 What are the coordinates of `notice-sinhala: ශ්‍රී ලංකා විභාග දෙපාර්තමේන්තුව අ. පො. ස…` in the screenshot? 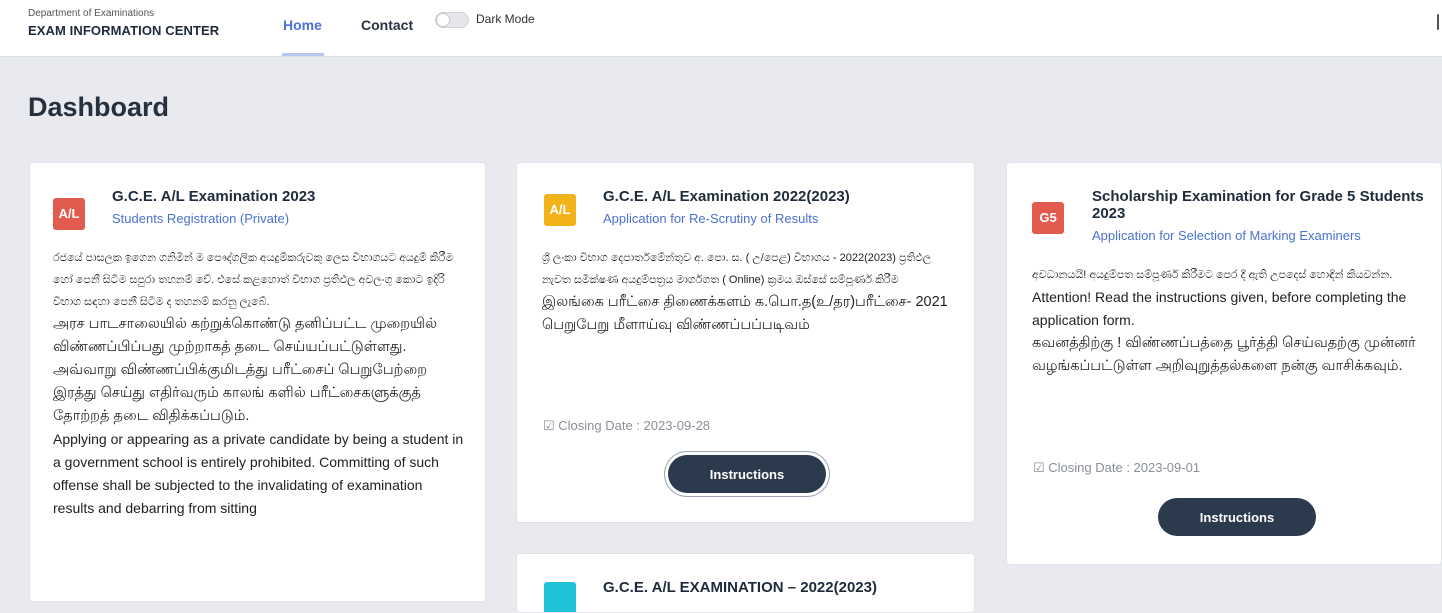 It's located at (737, 269).